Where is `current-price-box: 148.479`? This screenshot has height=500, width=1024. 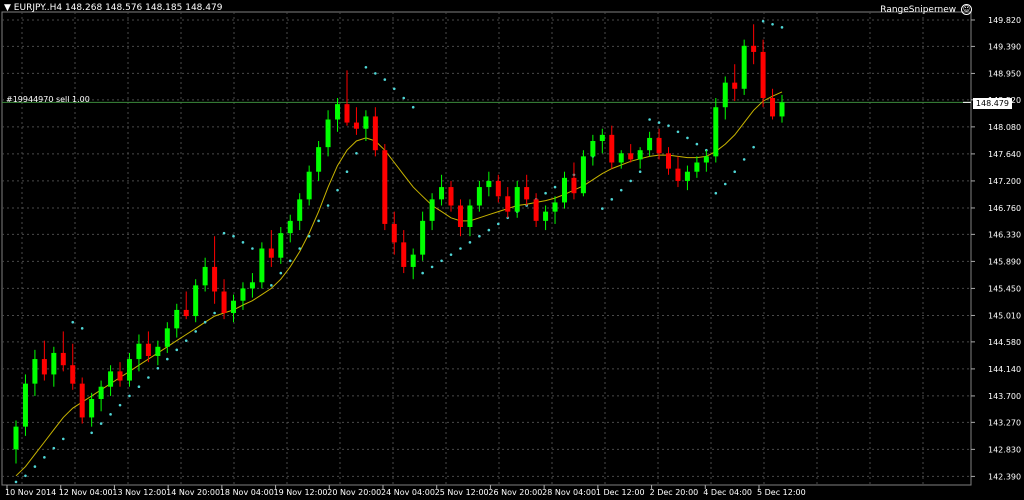 current-price-box: 148.479 is located at coordinates (992, 103).